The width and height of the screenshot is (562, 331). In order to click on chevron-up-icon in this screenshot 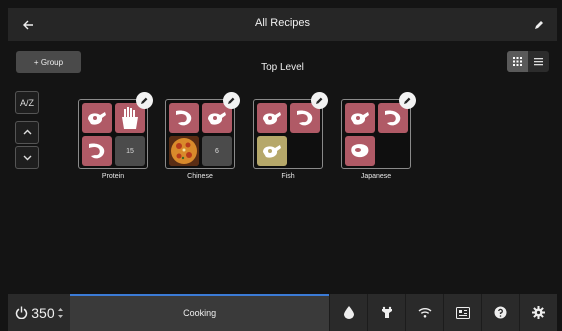, I will do `click(27, 132)`.